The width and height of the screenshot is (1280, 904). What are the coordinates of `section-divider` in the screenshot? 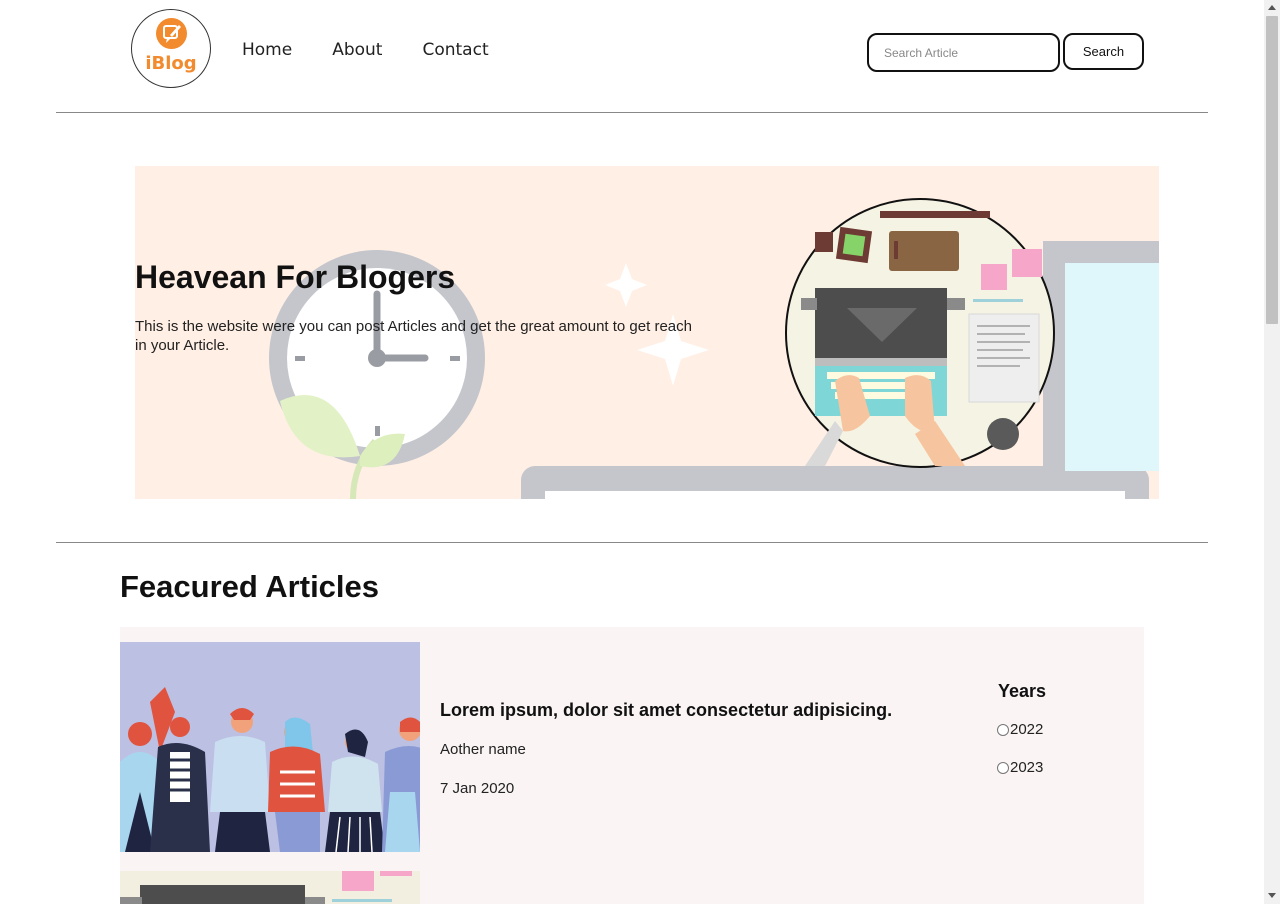 It's located at (632, 542).